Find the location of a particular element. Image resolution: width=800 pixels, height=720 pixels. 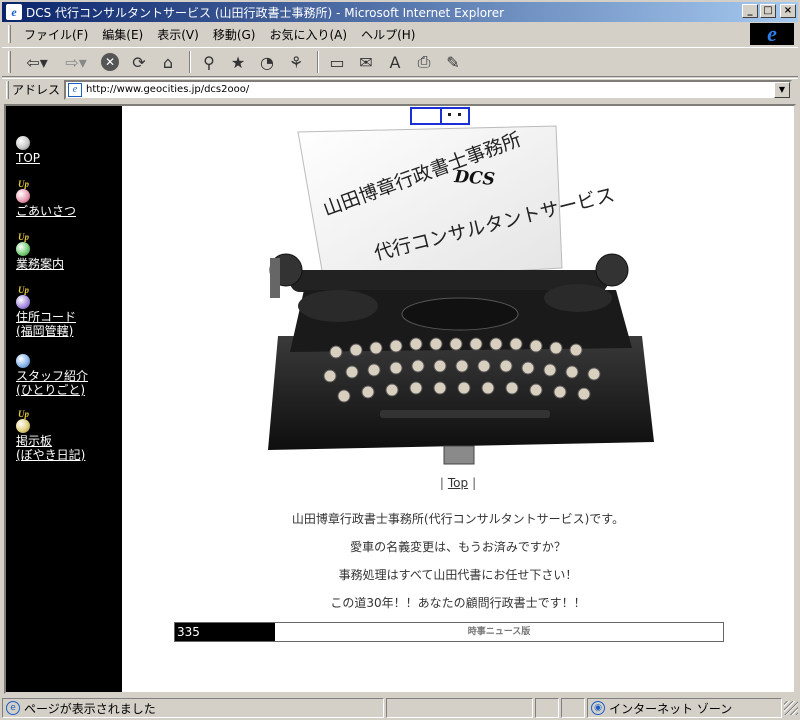

back-icon: ⇦▾ is located at coordinates (37, 62).